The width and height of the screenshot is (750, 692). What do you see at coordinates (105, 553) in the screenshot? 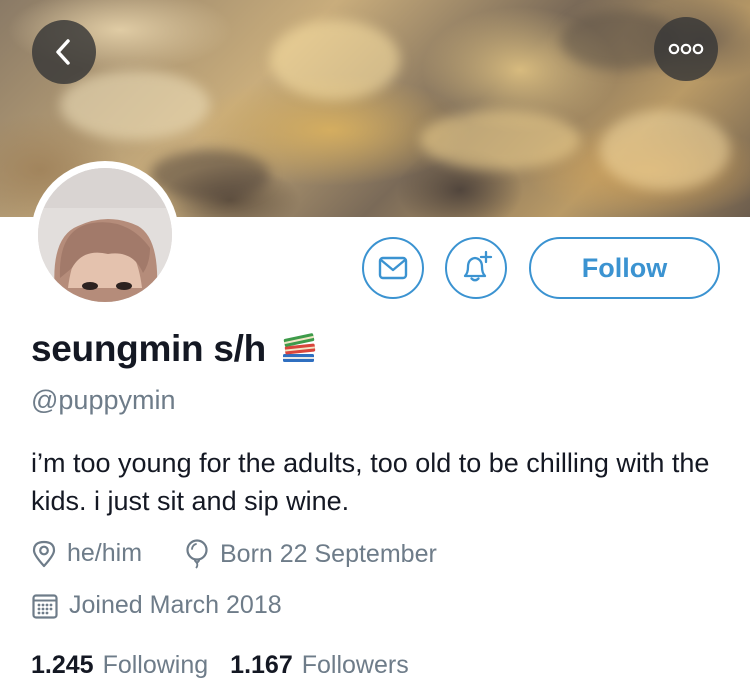
I see `pronouns-text: he/him` at bounding box center [105, 553].